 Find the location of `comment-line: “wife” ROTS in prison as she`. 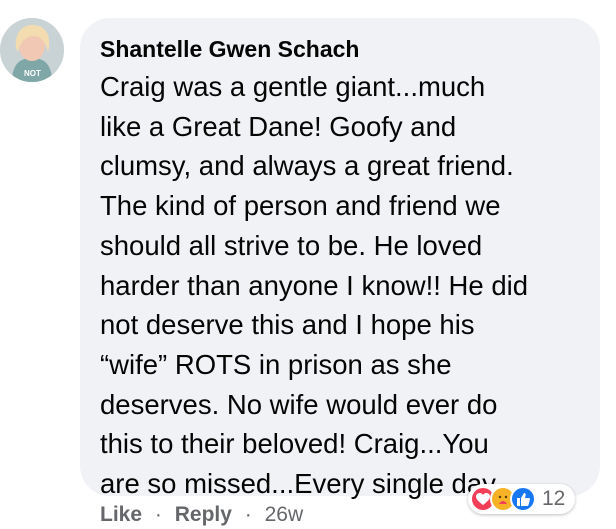

comment-line: “wife” ROTS in prison as she is located at coordinates (276, 364).